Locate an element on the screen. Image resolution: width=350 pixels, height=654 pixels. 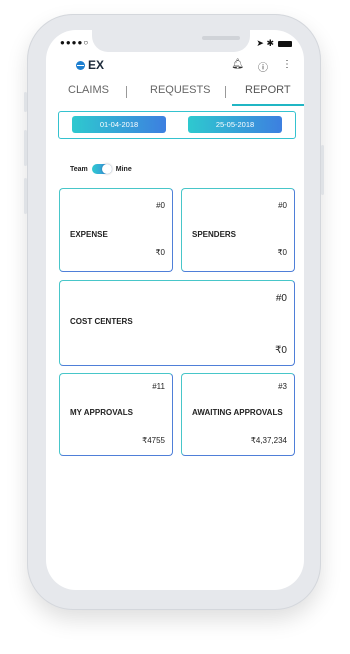
phone-volume-up-button is located at coordinates (25, 148).